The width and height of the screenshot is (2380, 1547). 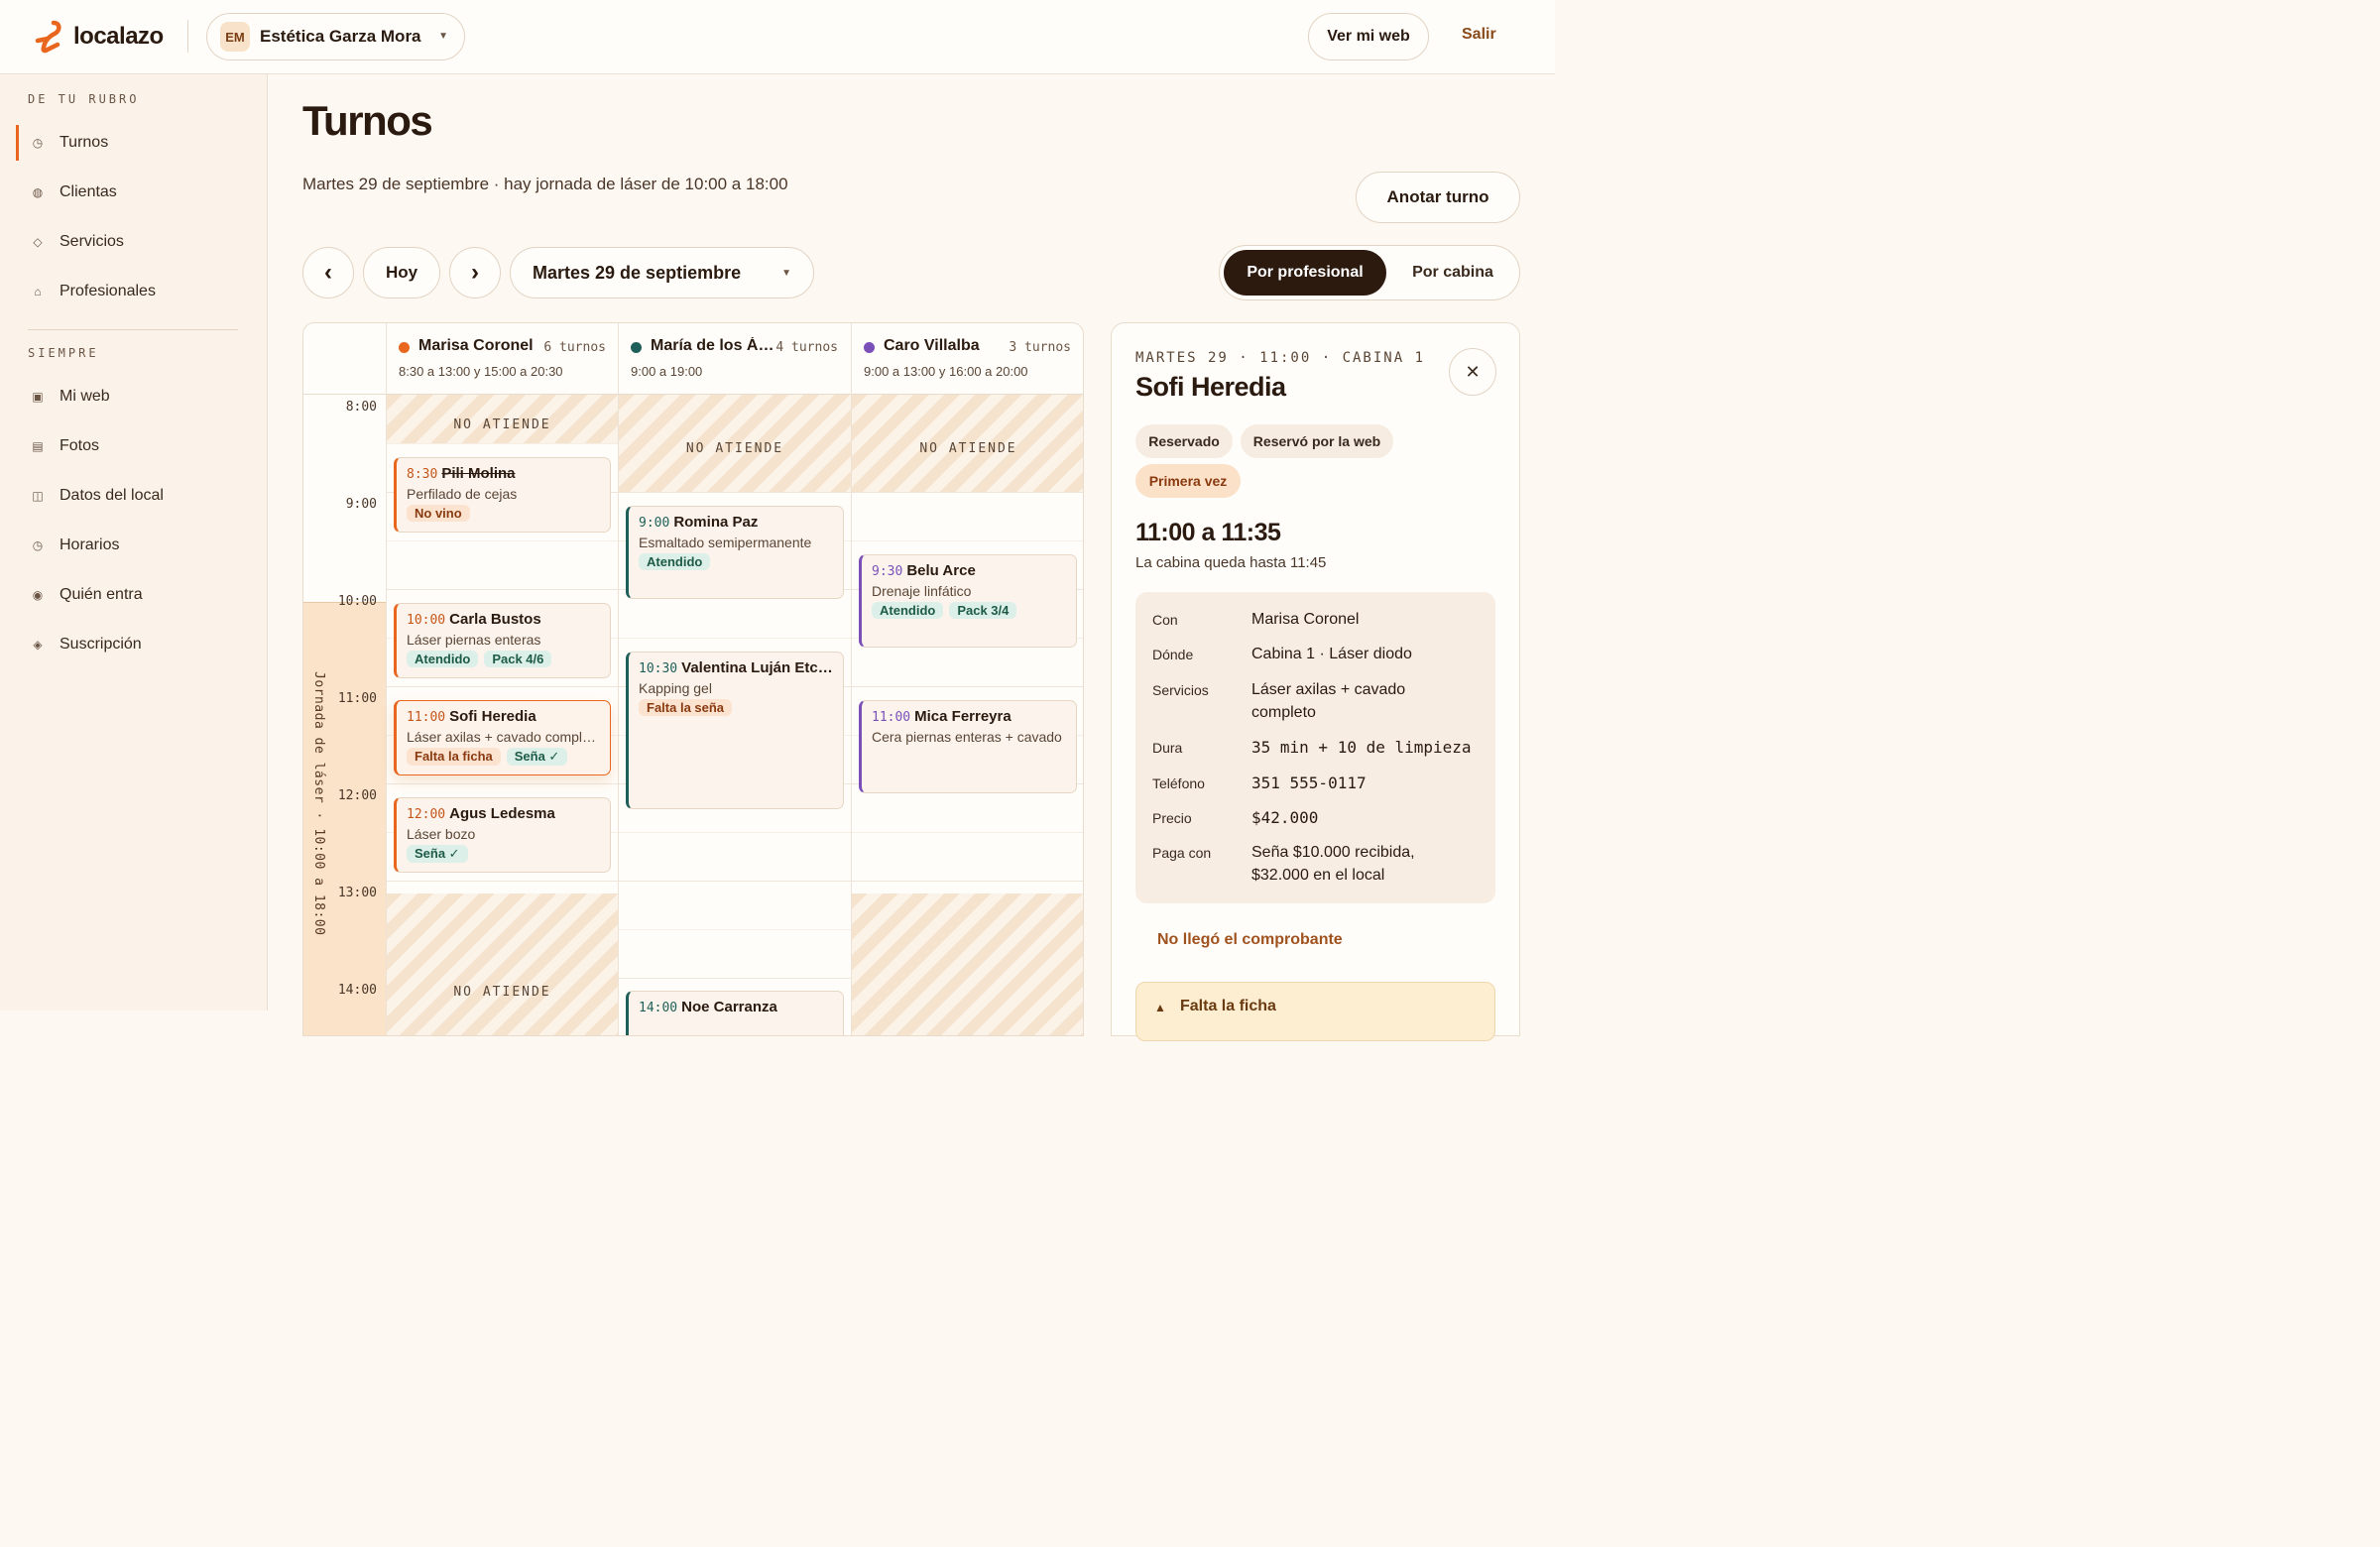 I want to click on appointment-title: 9:00 Romina Paz, so click(x=736, y=522).